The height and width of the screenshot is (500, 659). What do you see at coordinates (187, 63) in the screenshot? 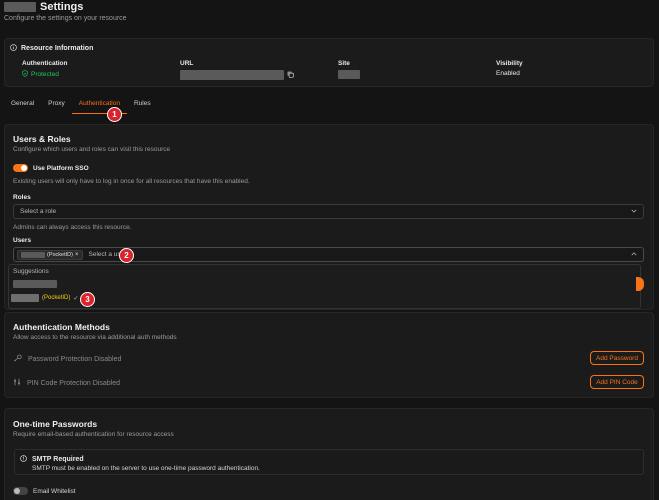
I see `url-label: URL` at bounding box center [187, 63].